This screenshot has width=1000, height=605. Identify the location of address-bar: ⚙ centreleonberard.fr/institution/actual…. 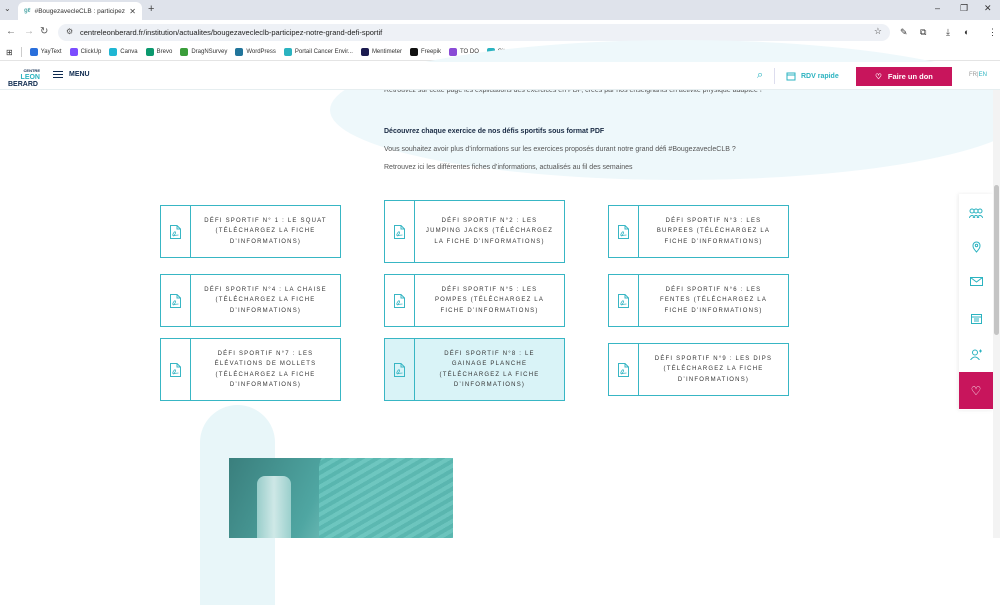
(474, 32).